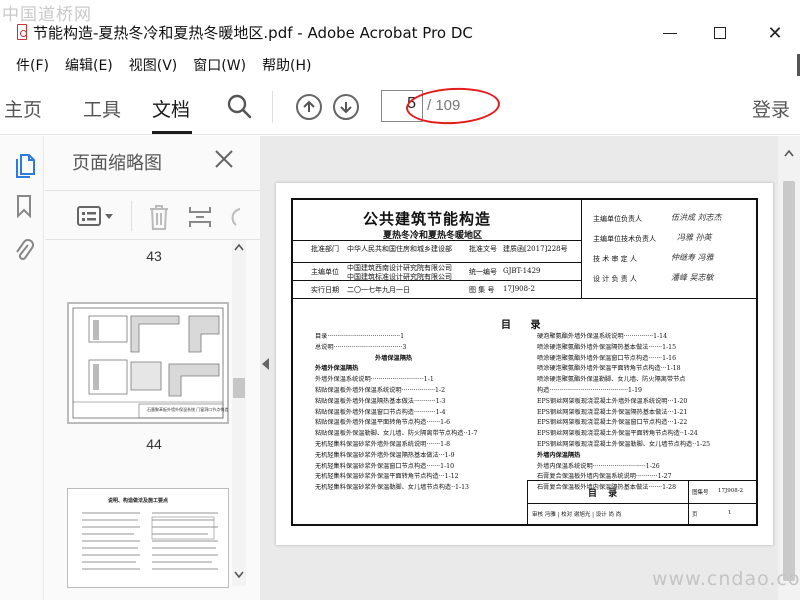 The image size is (800, 600). Describe the element at coordinates (89, 65) in the screenshot. I see `menu-edit: 编辑(E)` at that location.